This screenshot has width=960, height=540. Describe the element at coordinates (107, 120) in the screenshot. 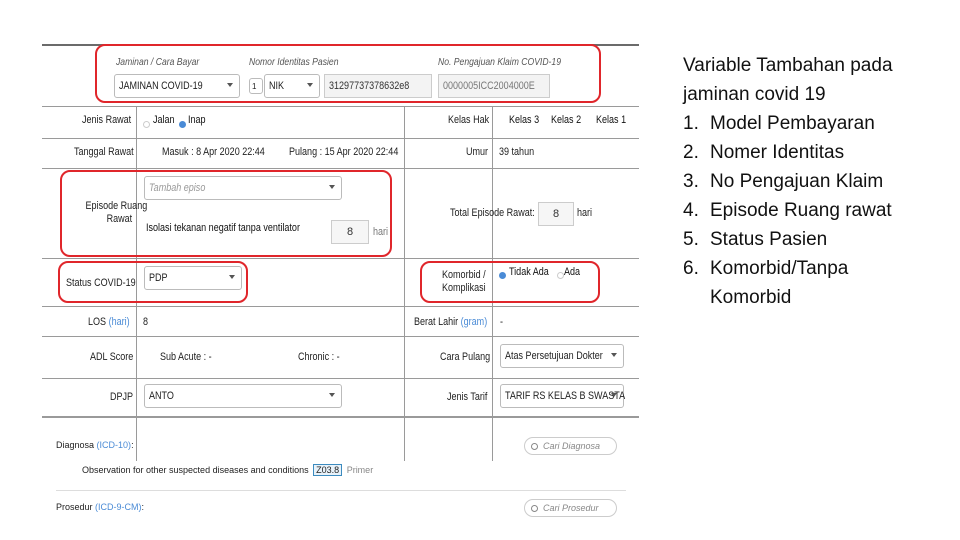

I see `jenis-rawat-label: Jenis Rawat` at that location.